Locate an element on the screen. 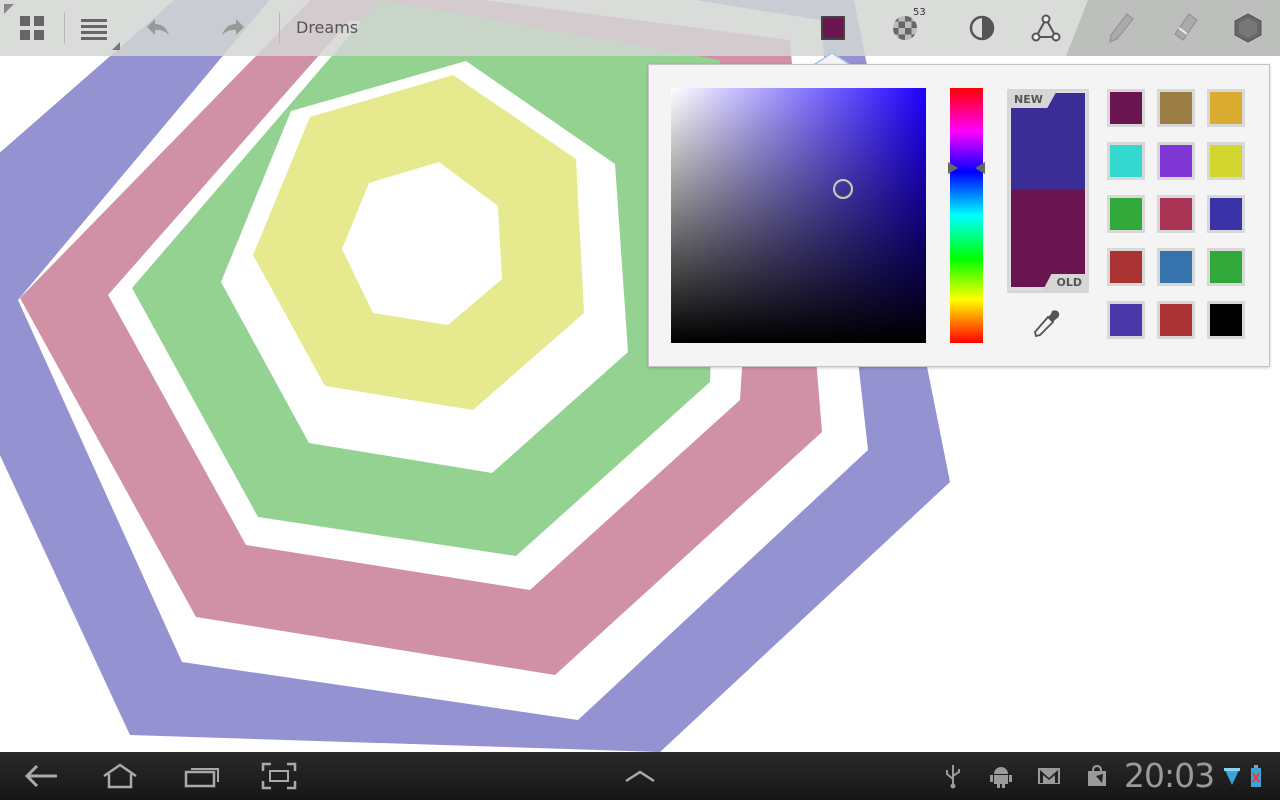 The image size is (1280, 800). document-title: Dreams is located at coordinates (327, 28).